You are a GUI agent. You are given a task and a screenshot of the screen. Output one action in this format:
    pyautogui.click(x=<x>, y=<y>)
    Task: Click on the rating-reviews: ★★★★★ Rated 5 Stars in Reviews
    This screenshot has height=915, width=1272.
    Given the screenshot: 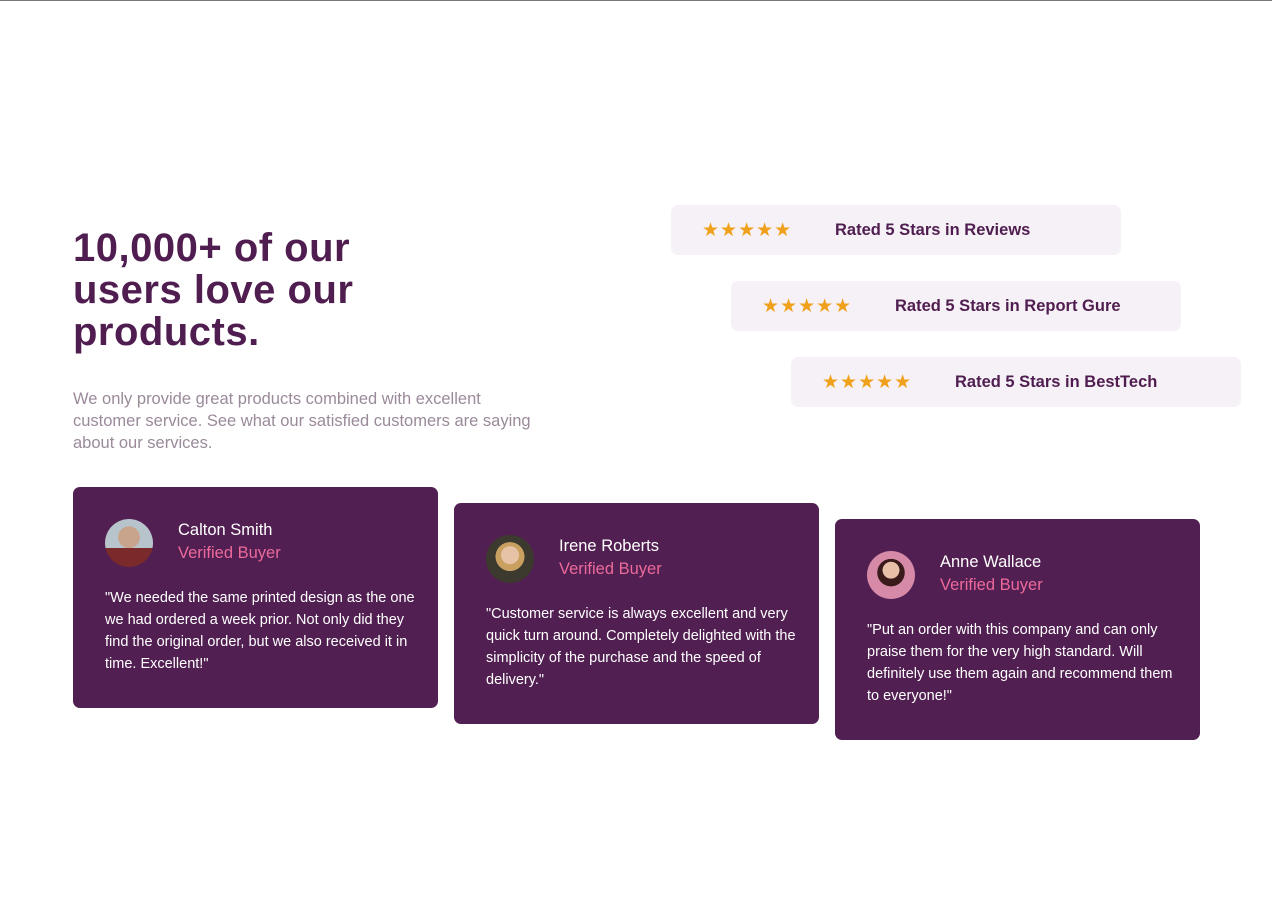 What is the action you would take?
    pyautogui.click(x=896, y=230)
    